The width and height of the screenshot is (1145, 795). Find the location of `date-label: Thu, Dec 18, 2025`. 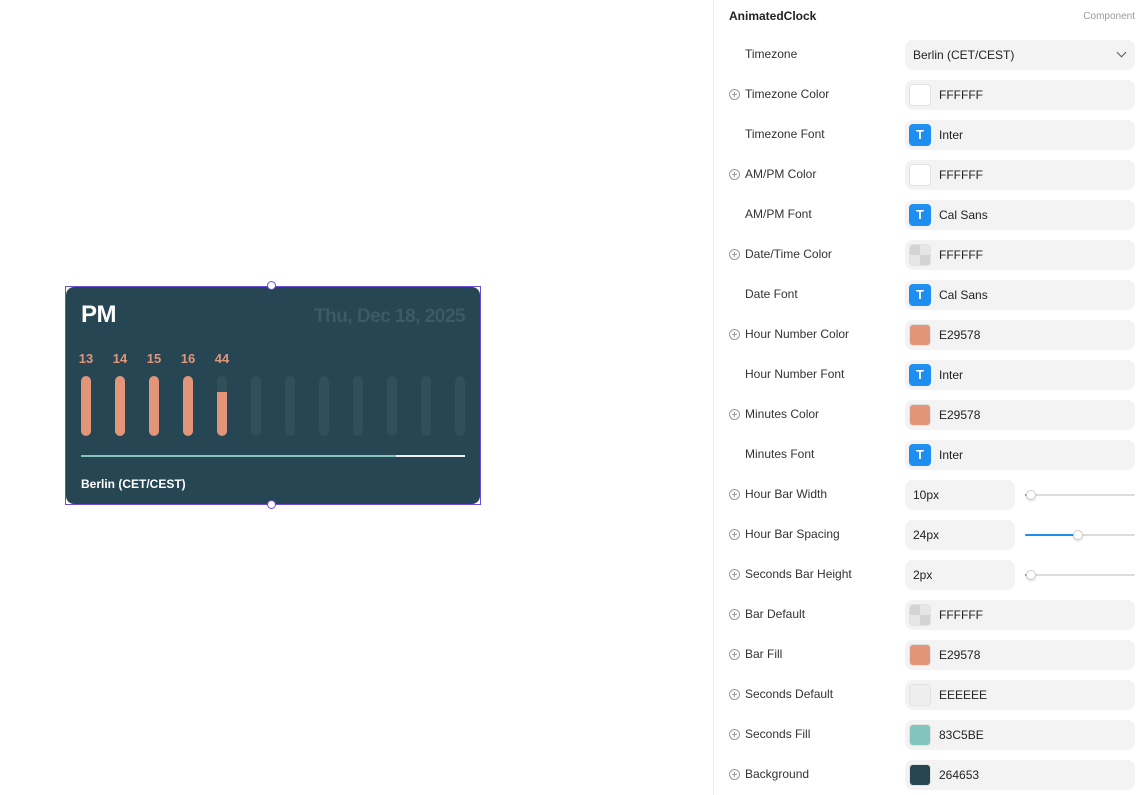

date-label: Thu, Dec 18, 2025 is located at coordinates (389, 316).